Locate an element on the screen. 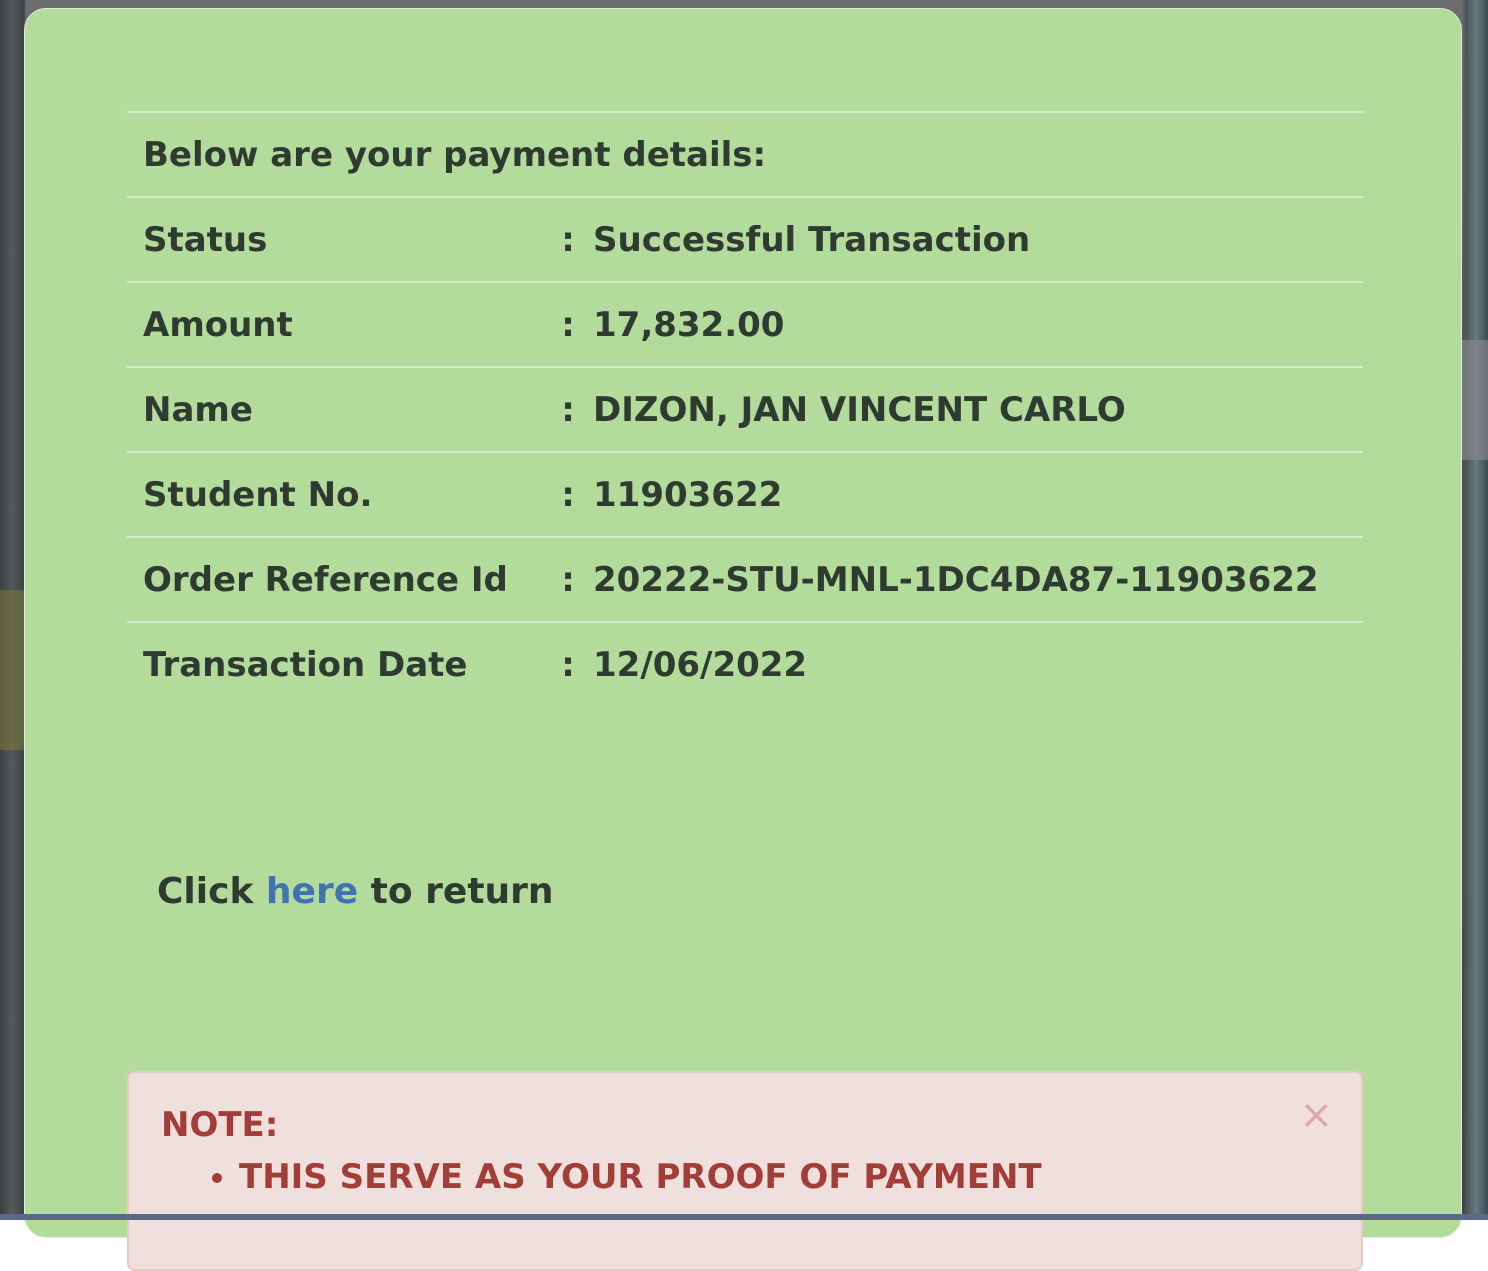 Image resolution: width=1488 pixels, height=1271 pixels. background-detail-right is located at coordinates (1475, 400).